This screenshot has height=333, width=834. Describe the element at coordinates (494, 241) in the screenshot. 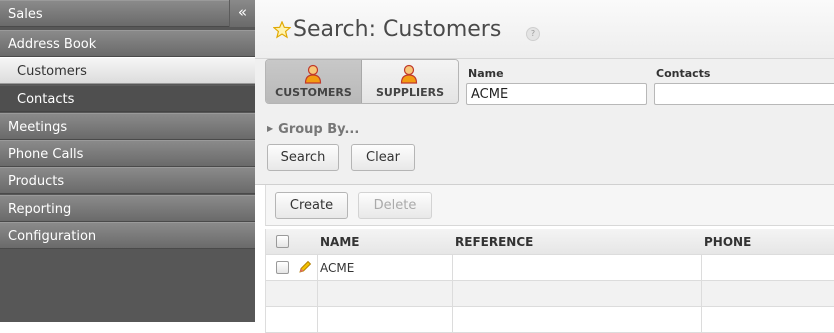

I see `column-header-reference: REFERENCE` at that location.